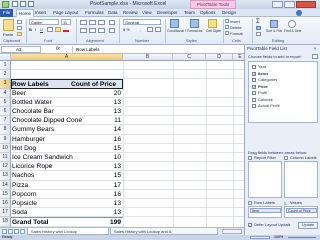  What do you see at coordinates (19, 22) in the screenshot?
I see `cut-icon` at bounding box center [19, 22].